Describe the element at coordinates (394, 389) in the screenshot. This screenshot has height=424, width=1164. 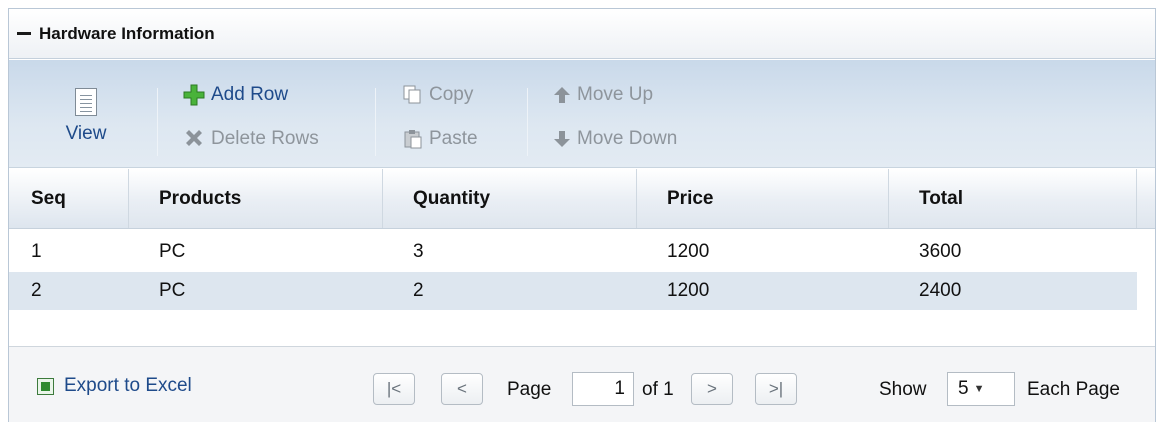
I see `first-page-button: |<` at that location.